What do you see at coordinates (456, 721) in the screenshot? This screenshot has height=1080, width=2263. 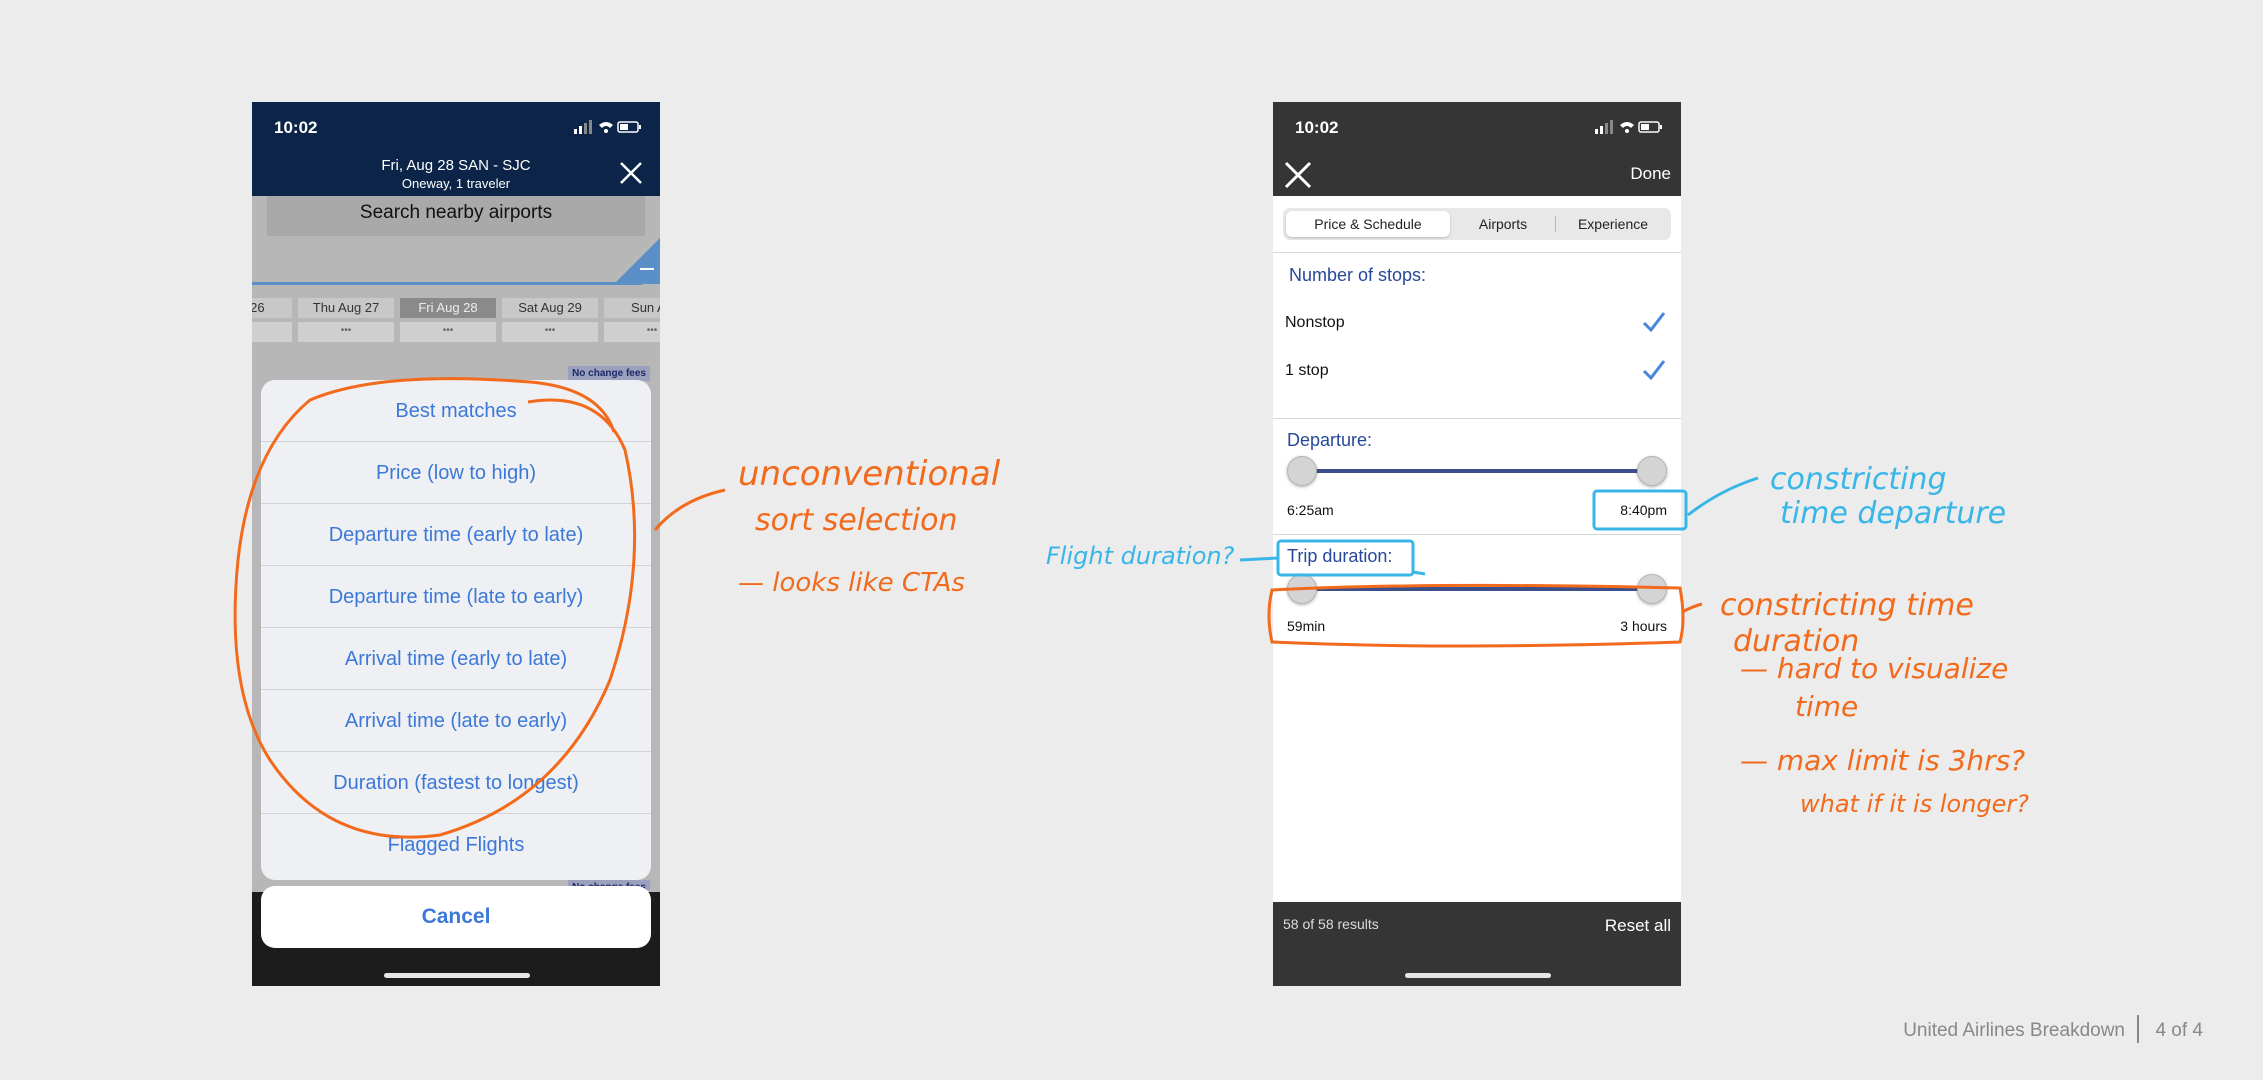 I see `sort-option-arrival-late: Arrival time (late to early)` at bounding box center [456, 721].